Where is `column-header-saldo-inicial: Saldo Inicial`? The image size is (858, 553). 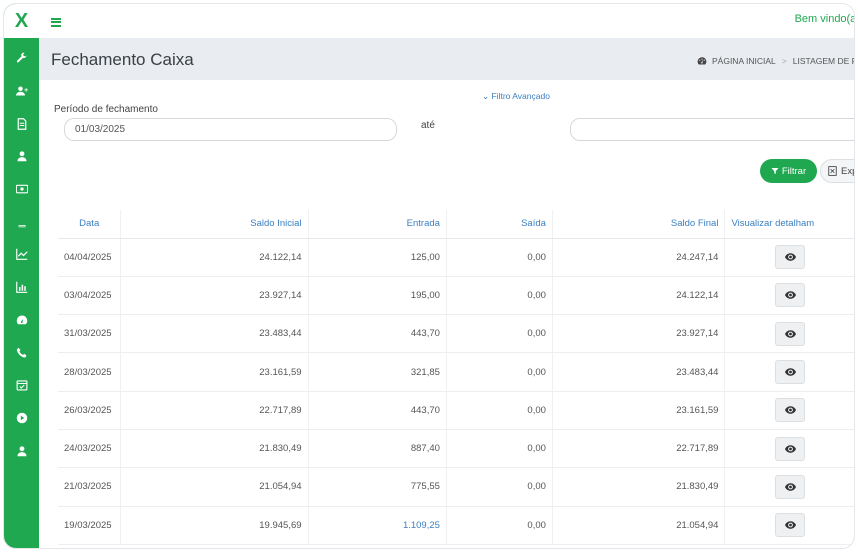 column-header-saldo-inicial: Saldo Inicial is located at coordinates (214, 224).